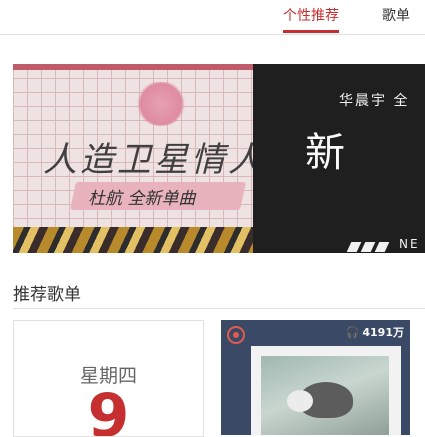  Describe the element at coordinates (161, 104) in the screenshot. I see `heart-emblem-icon` at that location.